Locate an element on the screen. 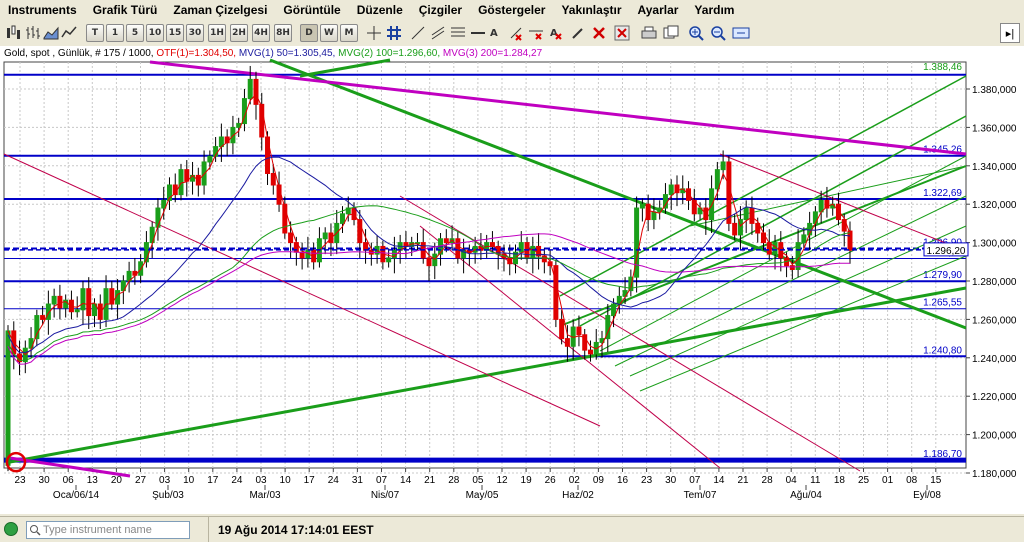 The width and height of the screenshot is (1024, 542). level-label: 1.265,55 is located at coordinates (942, 303).